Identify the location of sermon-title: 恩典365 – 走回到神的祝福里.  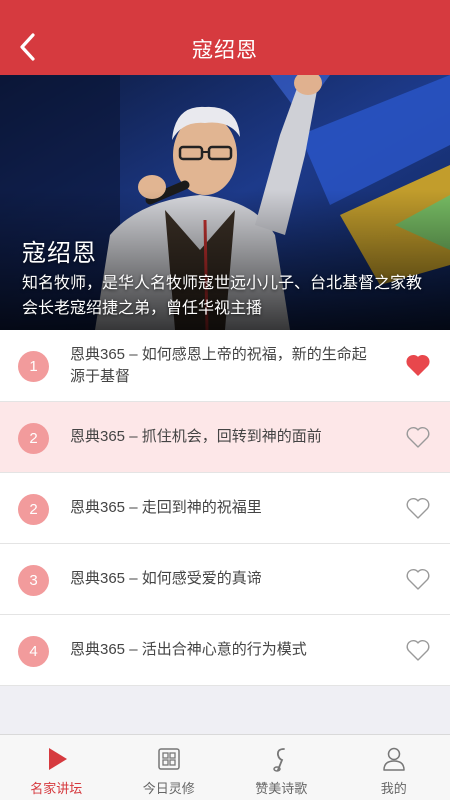
(166, 507).